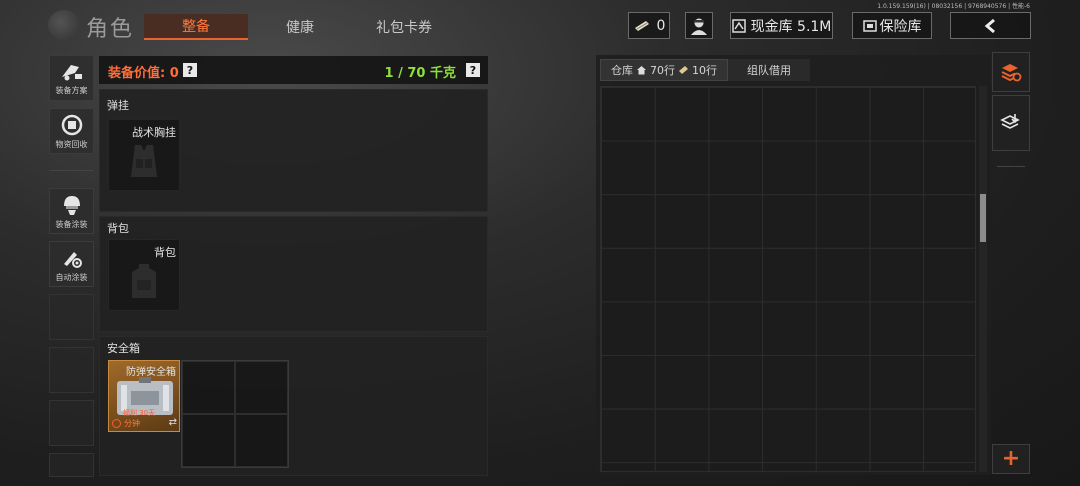 The image size is (1080, 486). Describe the element at coordinates (641, 25) in the screenshot. I see `ticket-icon` at that location.